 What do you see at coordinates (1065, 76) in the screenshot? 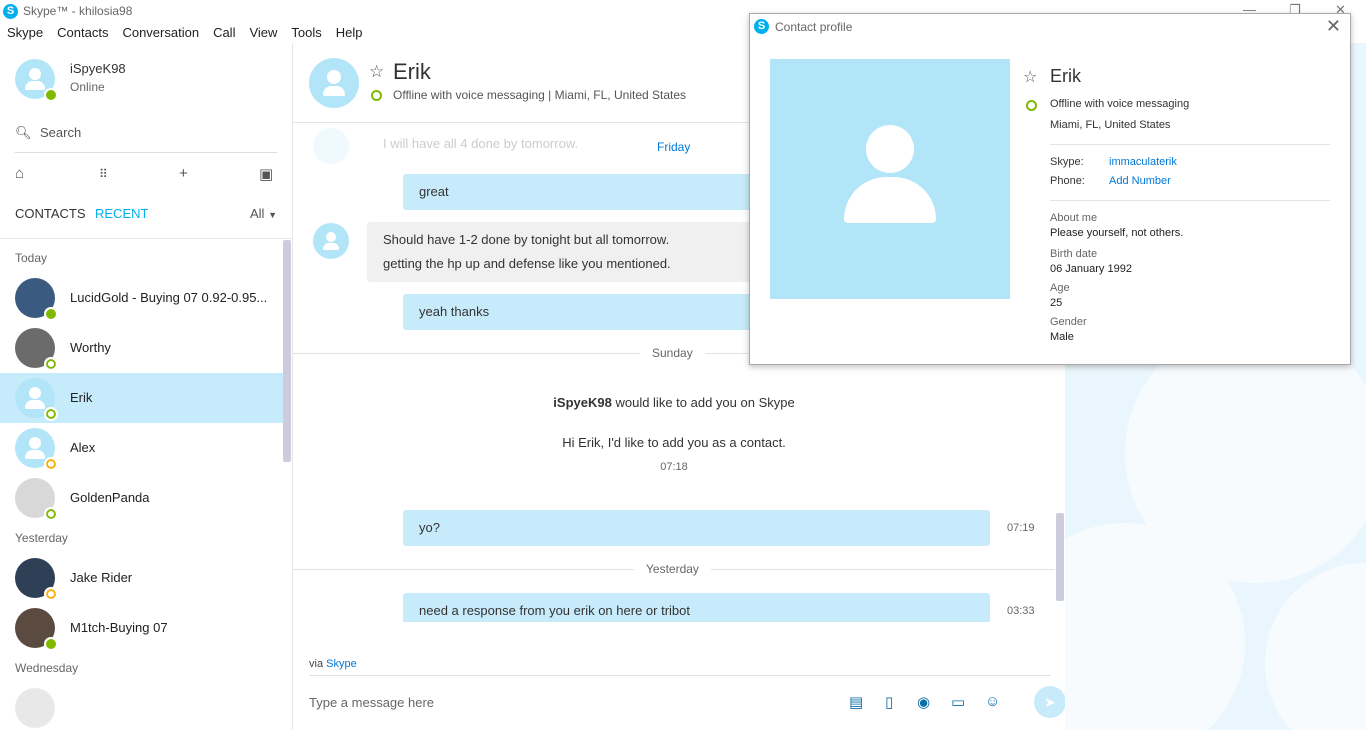
I see `profile-name: Erik` at bounding box center [1065, 76].